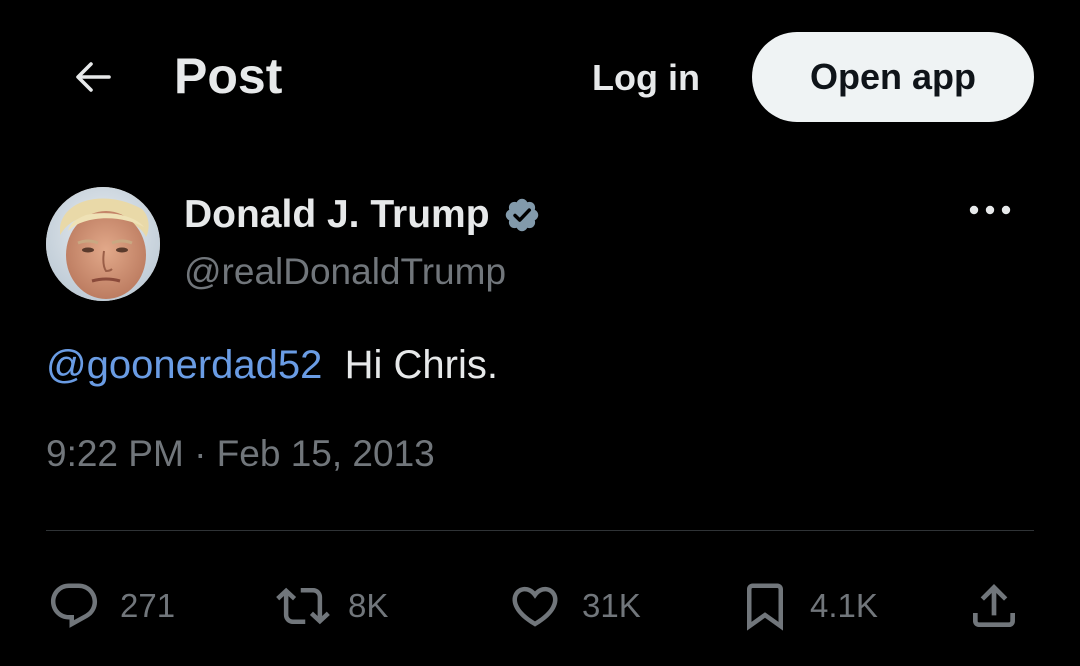 Image resolution: width=1080 pixels, height=666 pixels. I want to click on like-button: 31K, so click(573, 606).